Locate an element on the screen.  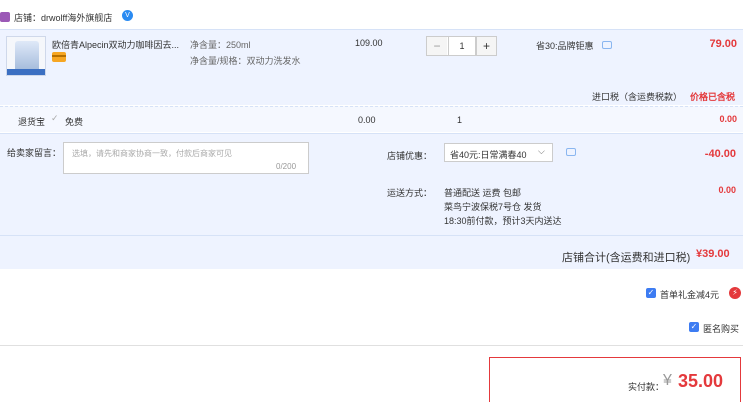
shipping-eta: 18:30前付款，预计3天内送达 is located at coordinates (503, 221).